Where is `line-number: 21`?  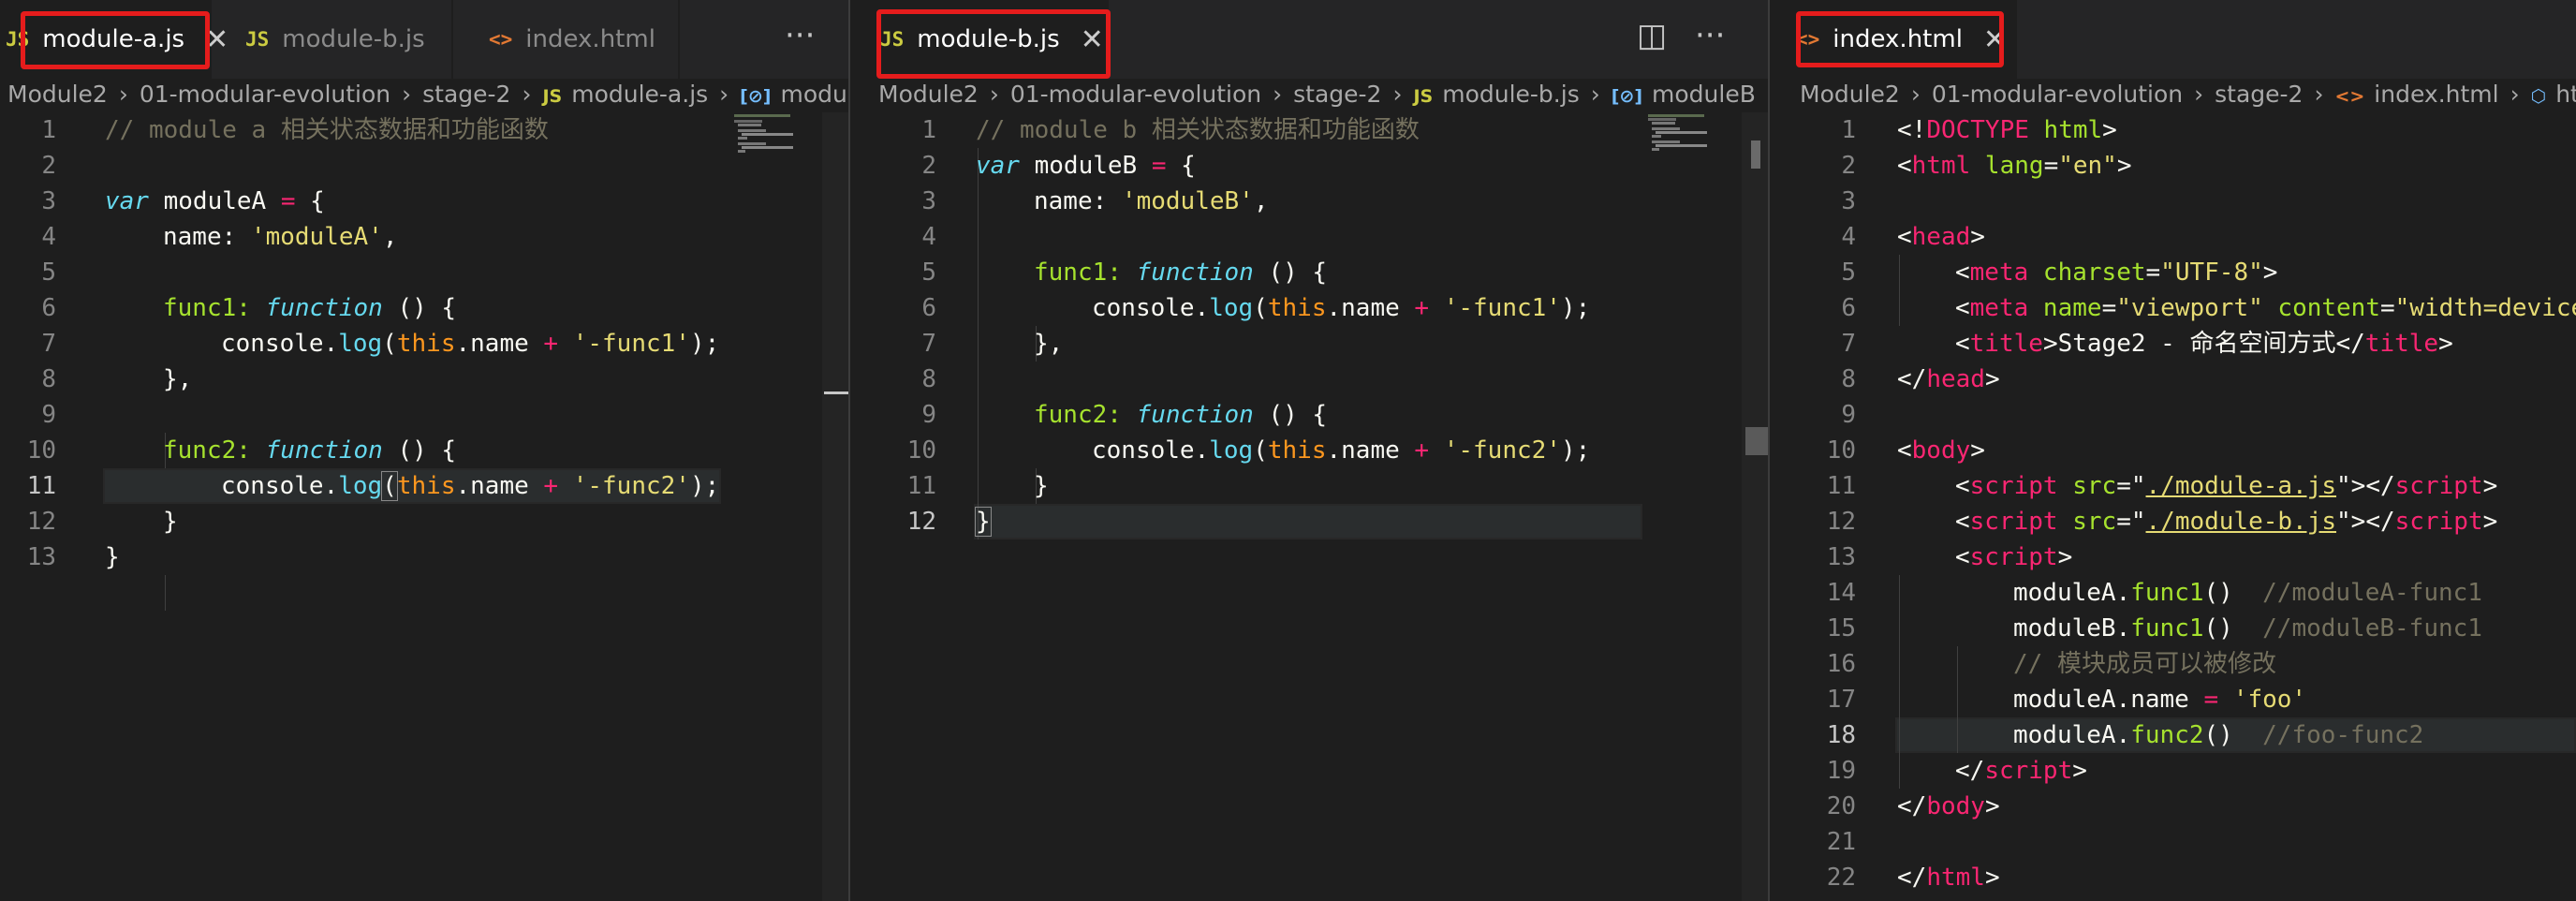 line-number: 21 is located at coordinates (1841, 842).